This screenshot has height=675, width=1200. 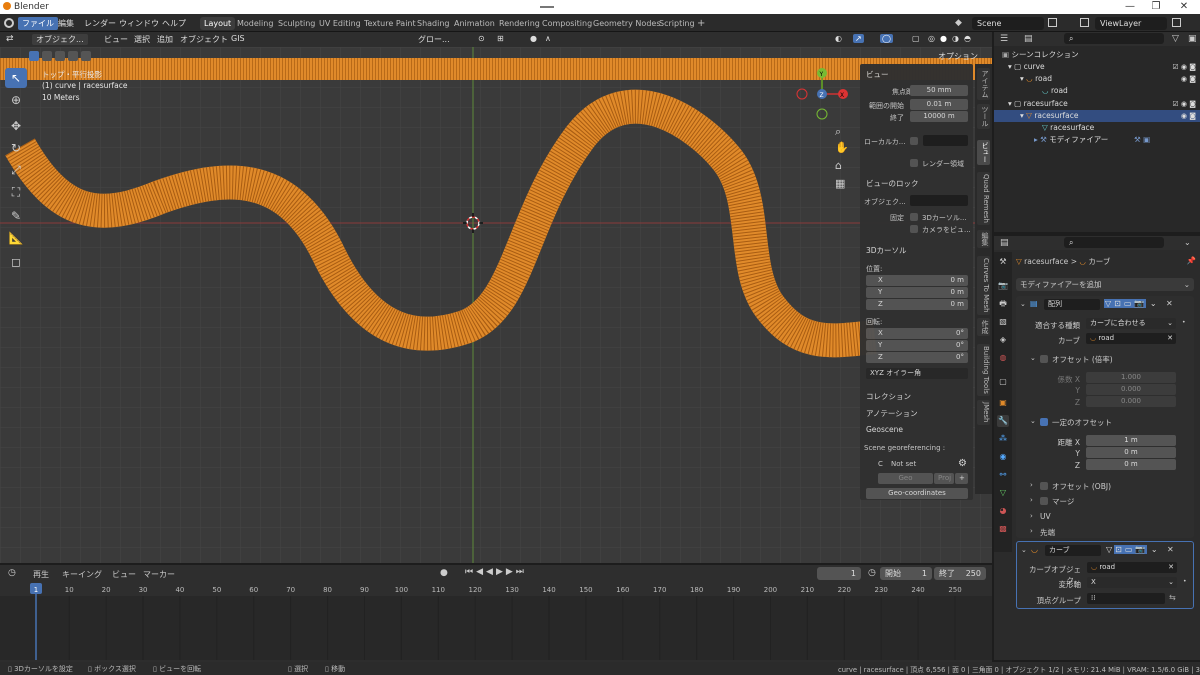 What do you see at coordinates (983, 285) in the screenshot?
I see `tab-curves-to-mesh: Curves To Mesh` at bounding box center [983, 285].